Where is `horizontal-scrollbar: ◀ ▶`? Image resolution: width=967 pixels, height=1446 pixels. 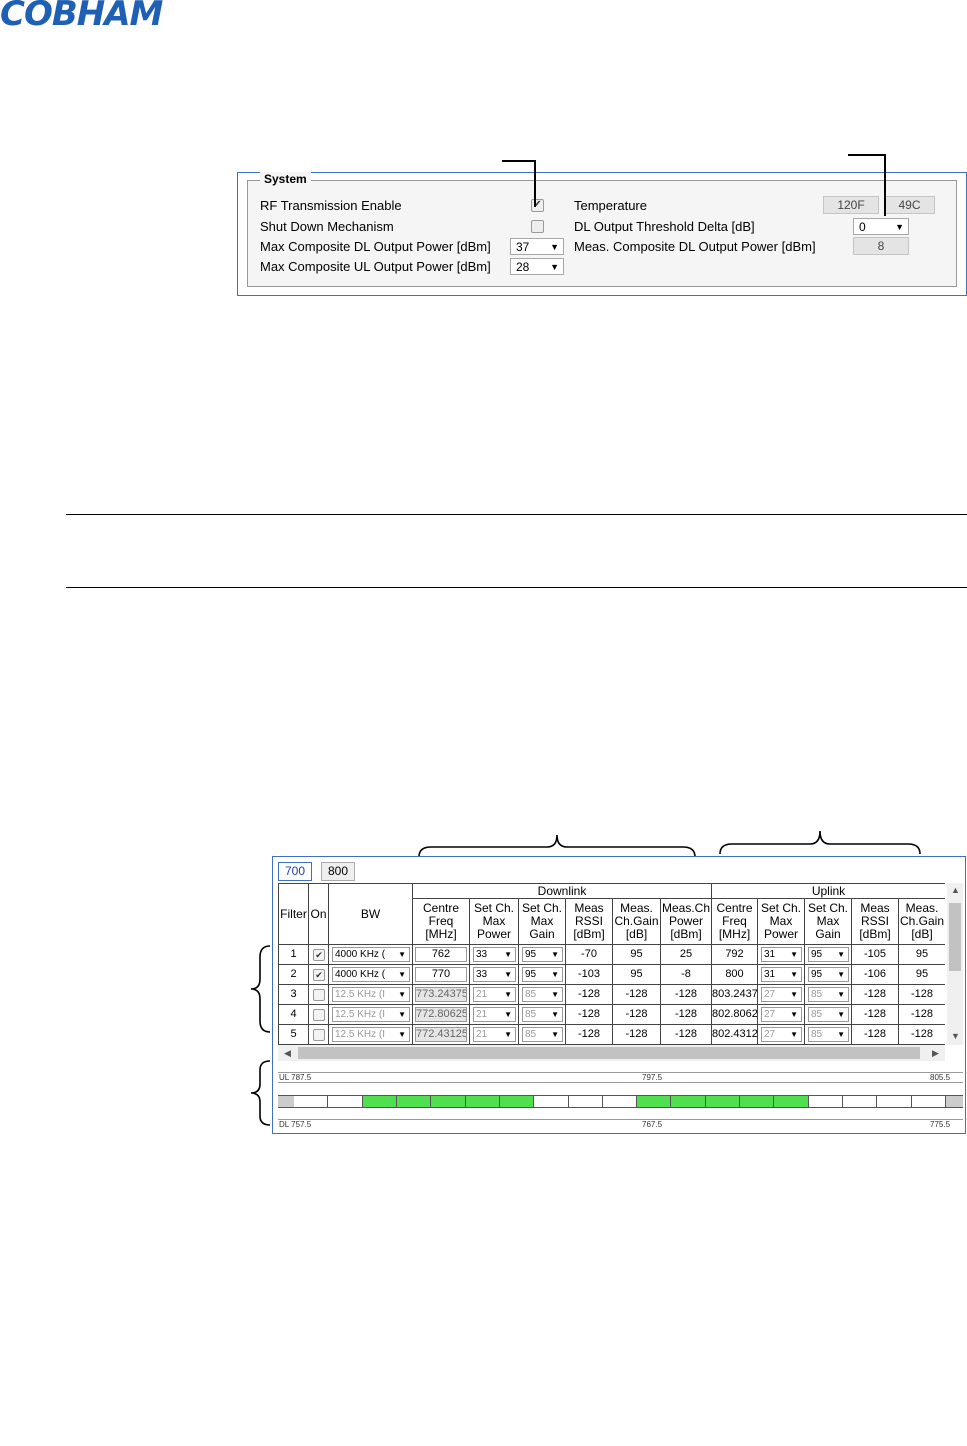
horizontal-scrollbar: ◀ ▶ is located at coordinates (611, 1053).